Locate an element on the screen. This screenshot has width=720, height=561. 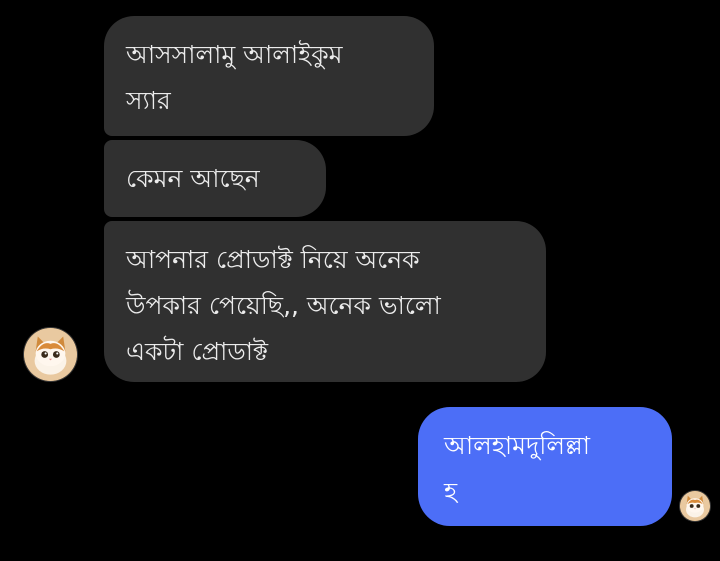
incoming-message-bubble: আসসালামু আলাইকুম স্যার is located at coordinates (269, 76).